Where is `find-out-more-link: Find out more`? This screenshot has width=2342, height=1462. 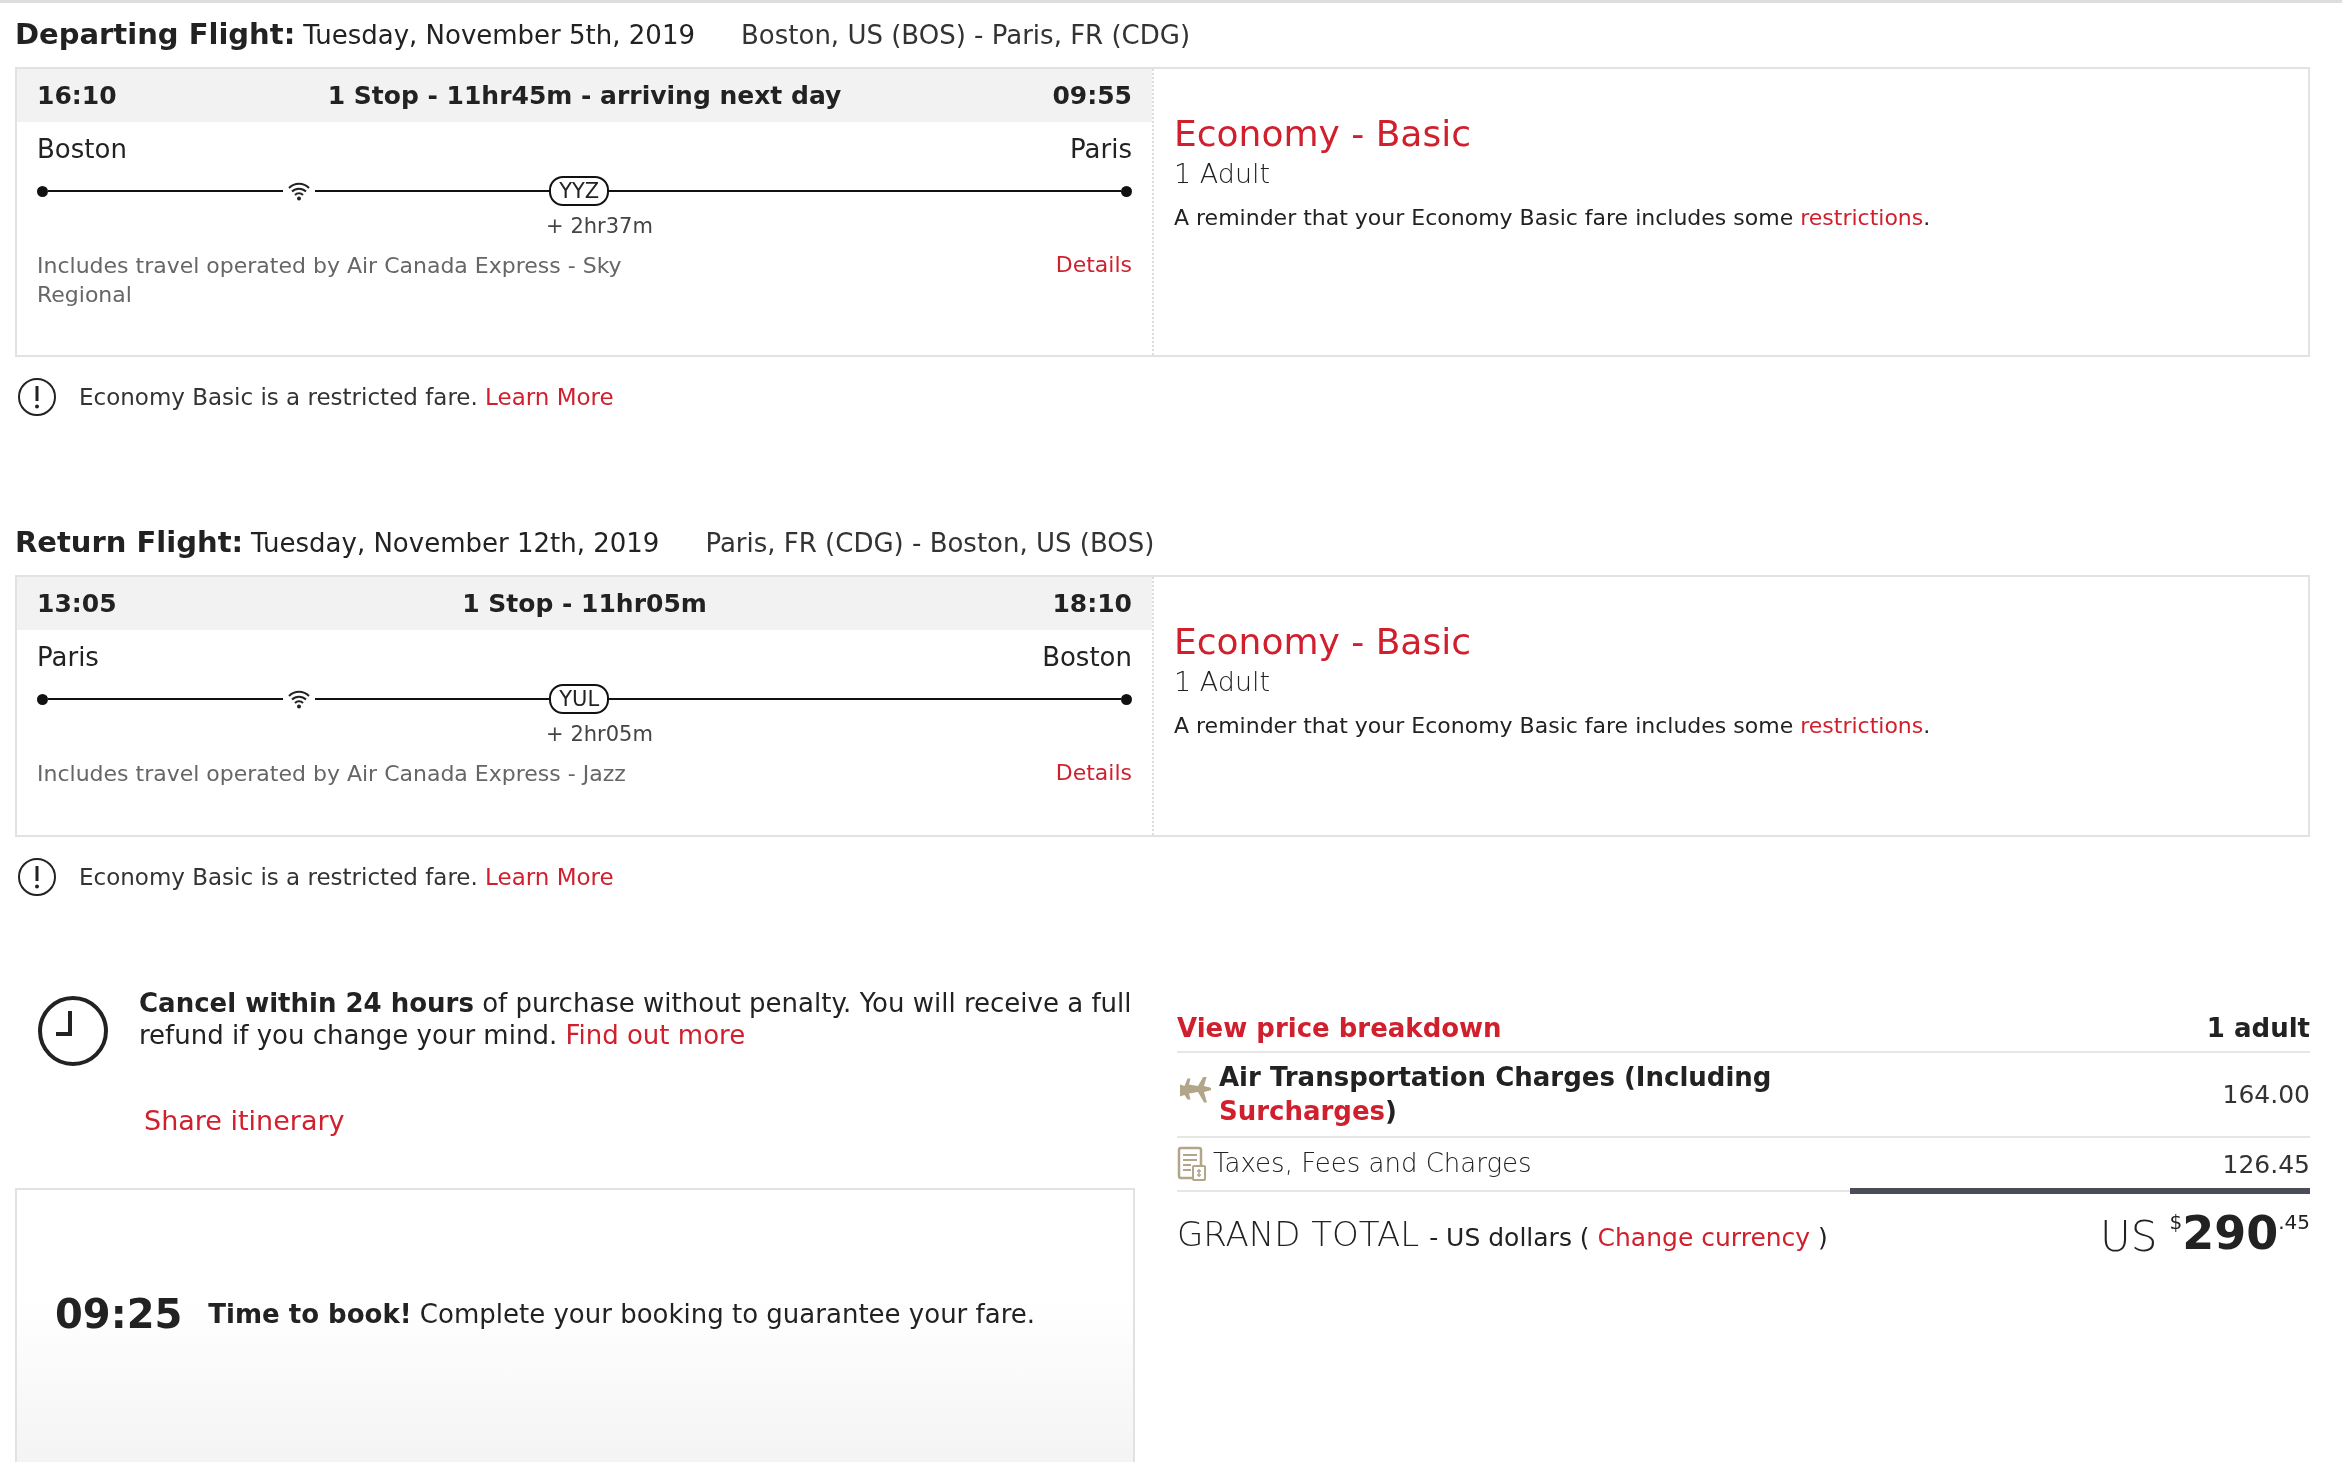
find-out-more-link: Find out more is located at coordinates (655, 1035).